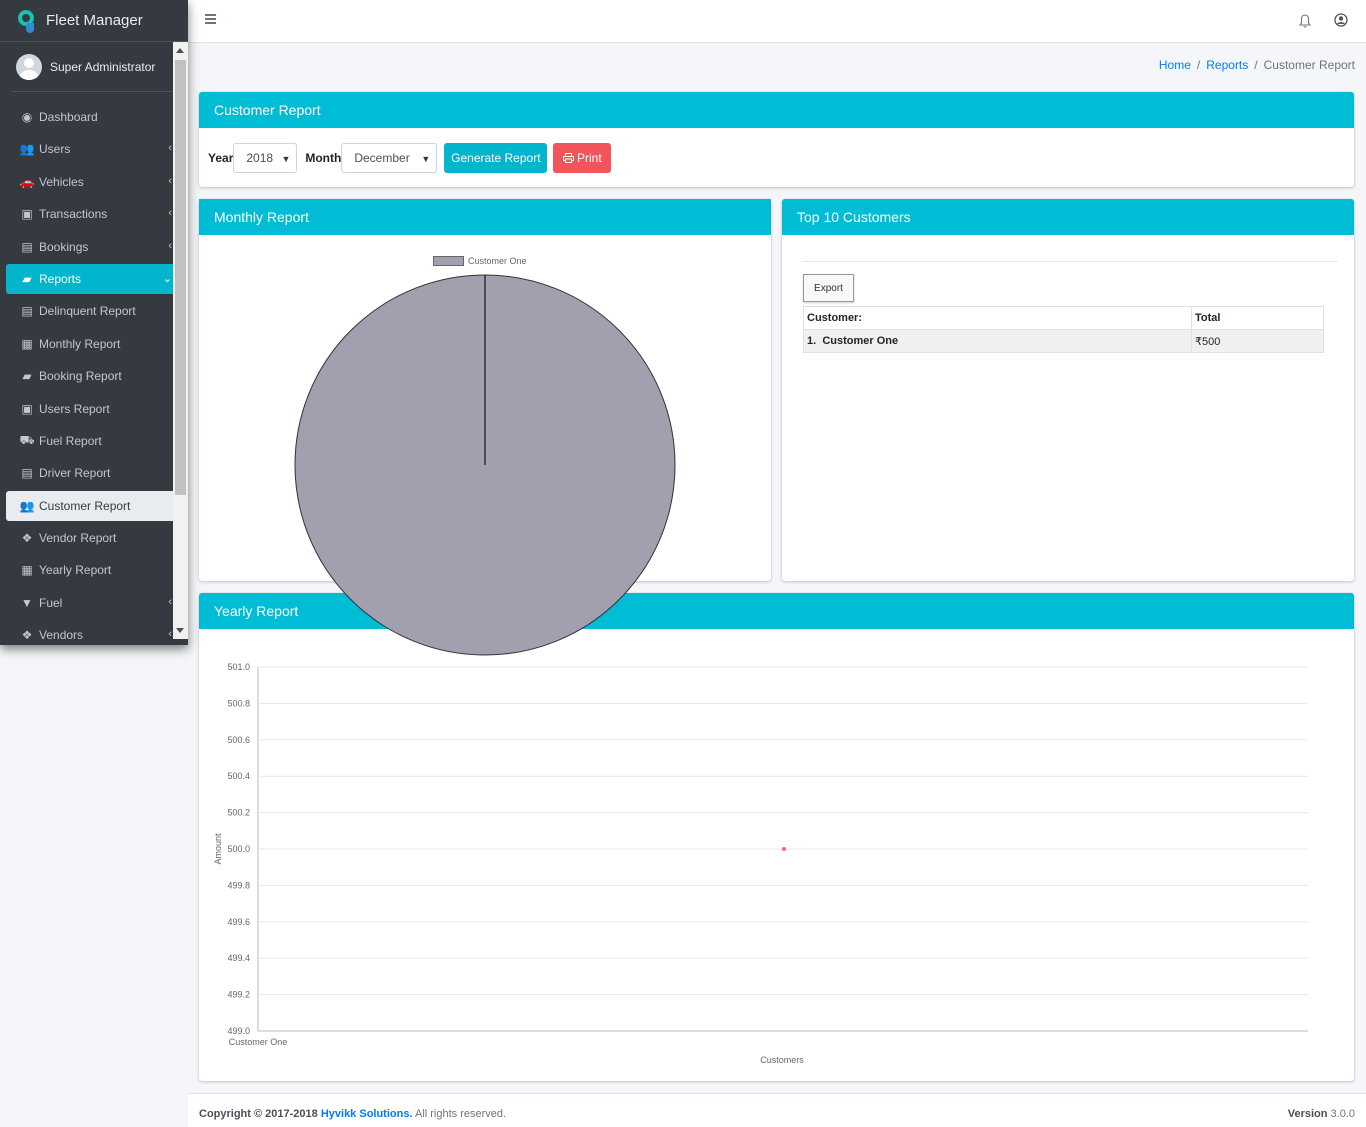 The image size is (1366, 1127). I want to click on dashboard-icon: ◉, so click(27, 117).